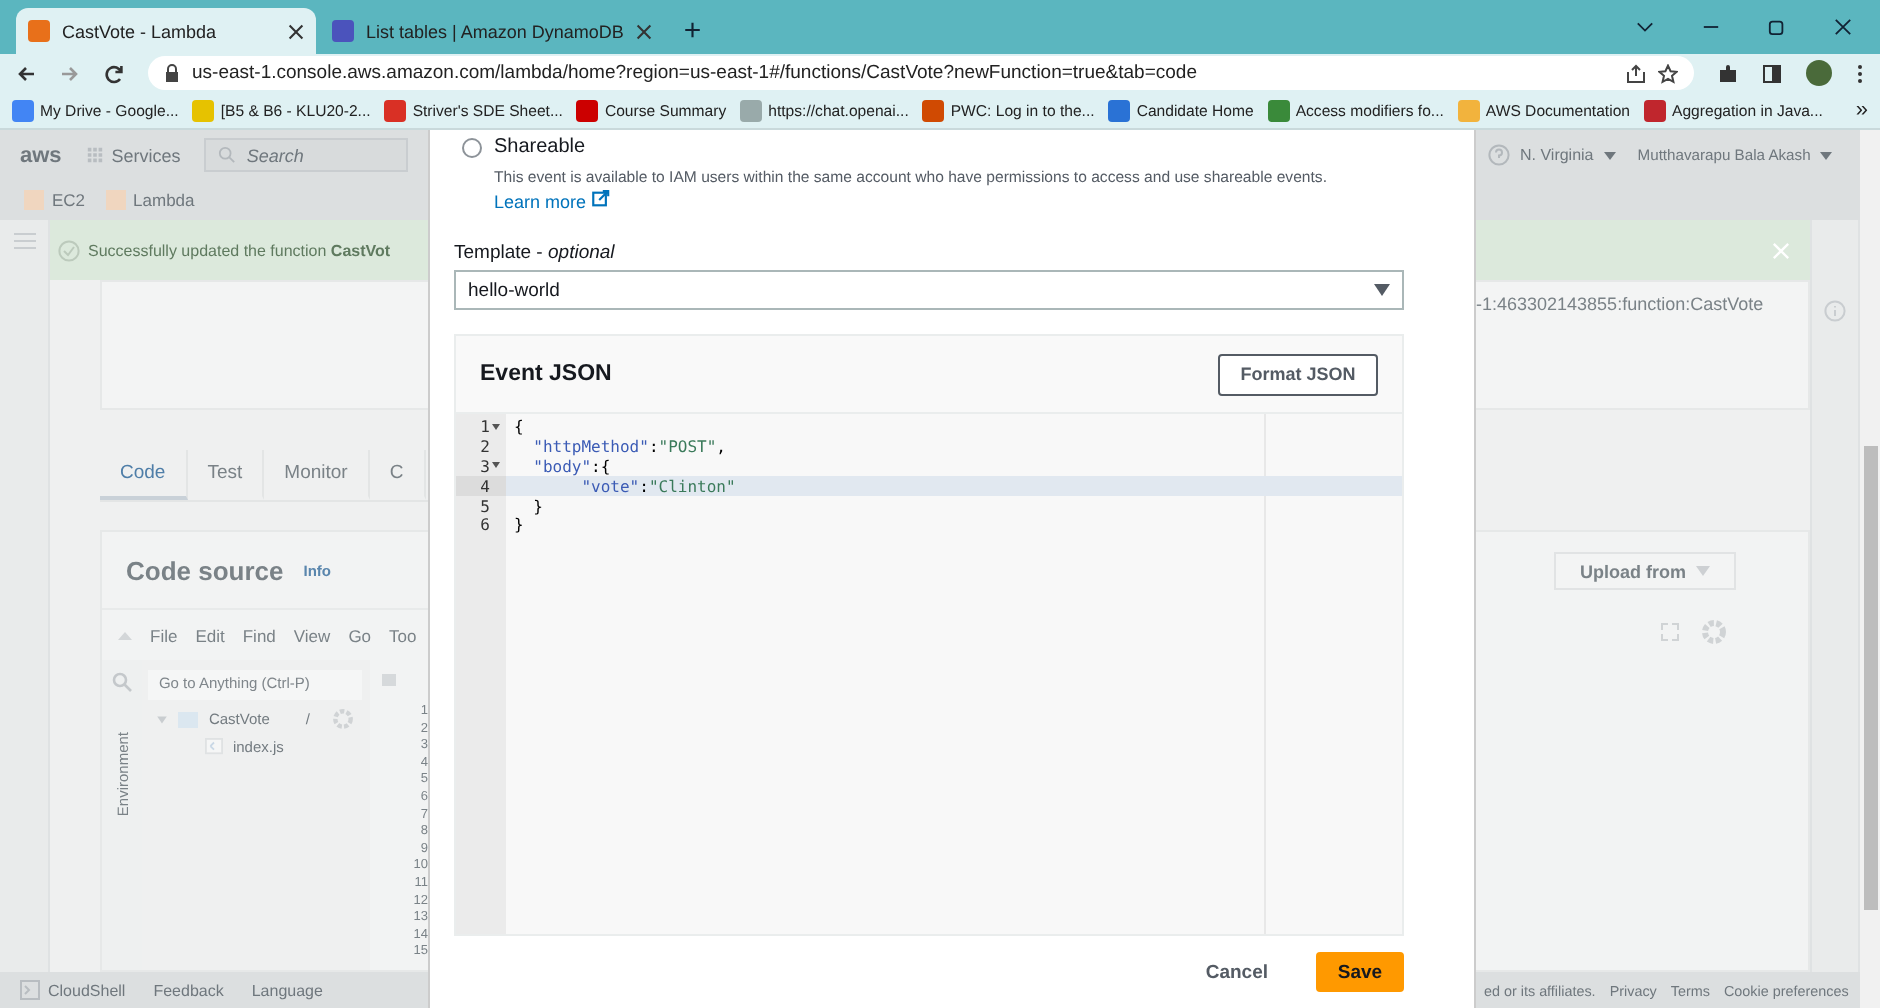 The width and height of the screenshot is (1880, 1008). I want to click on cancel-button: Cancel, so click(1236, 972).